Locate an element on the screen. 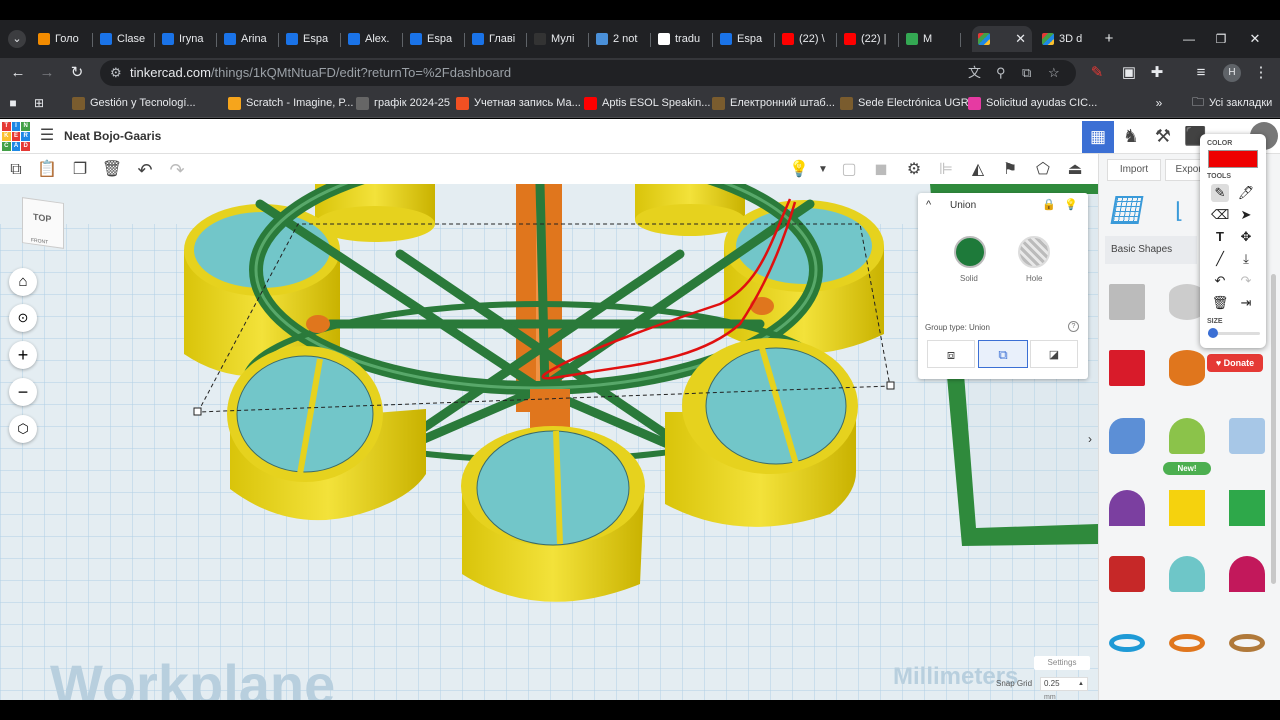 This screenshot has width=1280, height=720. size-slider is located at coordinates (1234, 333).